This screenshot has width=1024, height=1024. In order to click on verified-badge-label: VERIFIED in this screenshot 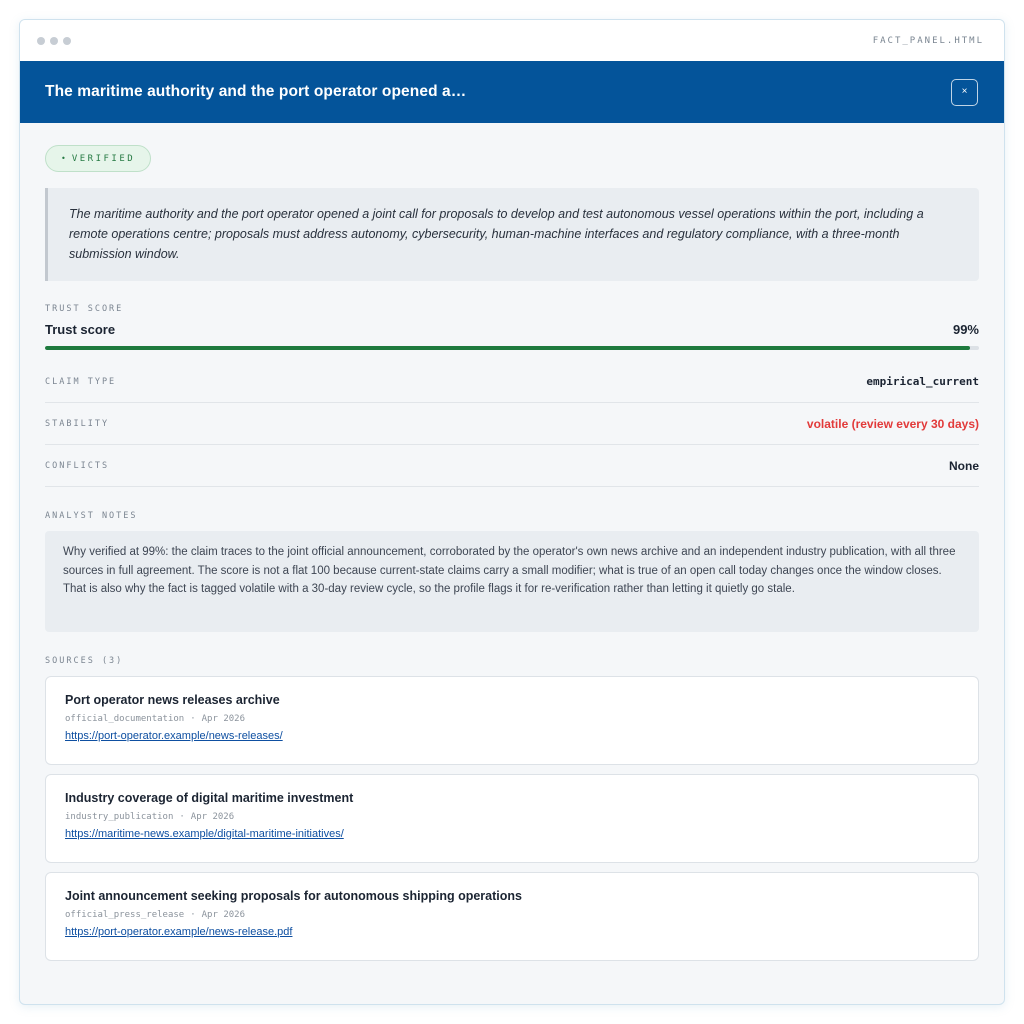, I will do `click(103, 158)`.